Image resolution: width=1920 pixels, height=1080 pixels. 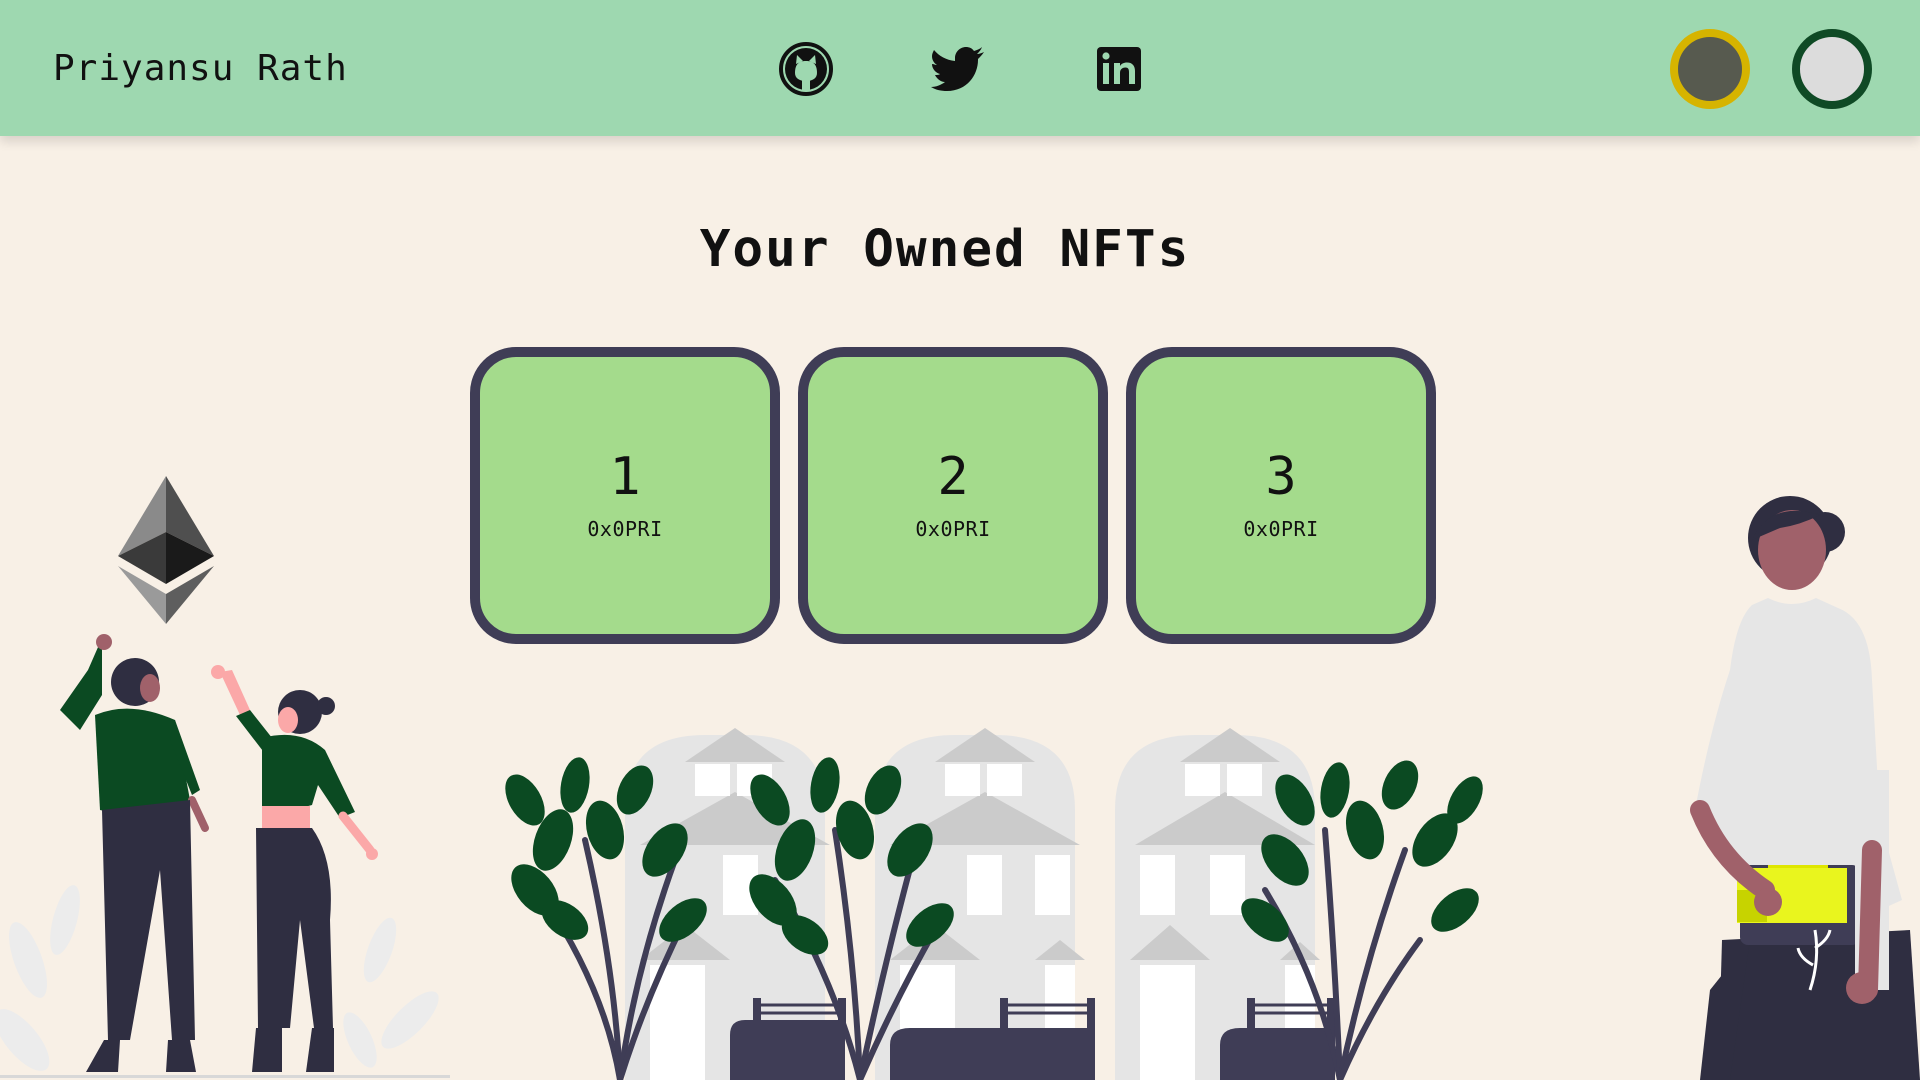 I want to click on linkedin-link, so click(x=1119, y=69).